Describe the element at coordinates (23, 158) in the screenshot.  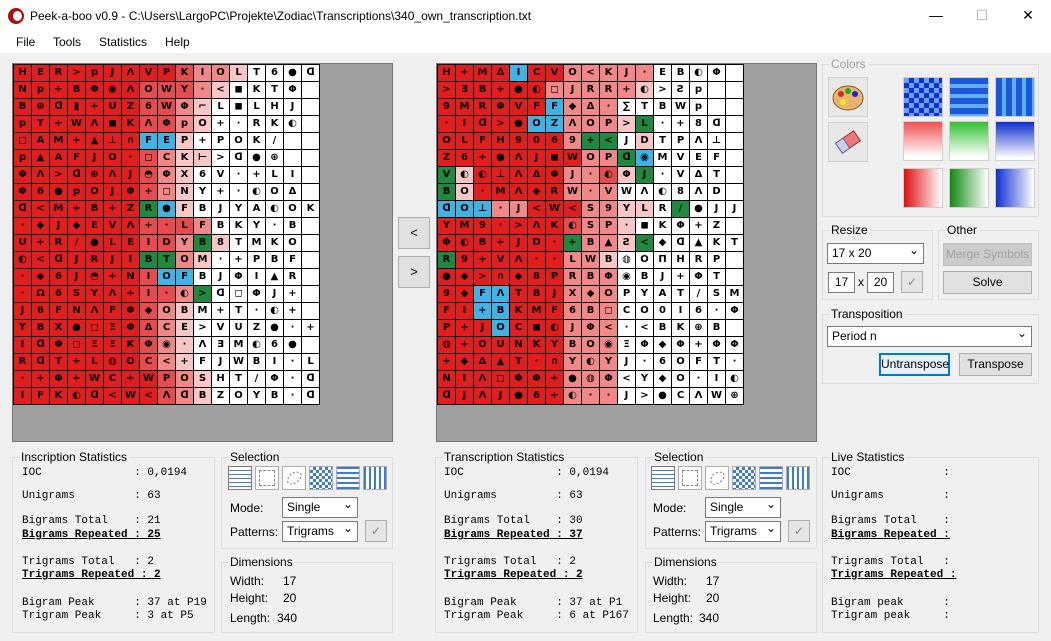
I see `inscription-cell: p` at that location.